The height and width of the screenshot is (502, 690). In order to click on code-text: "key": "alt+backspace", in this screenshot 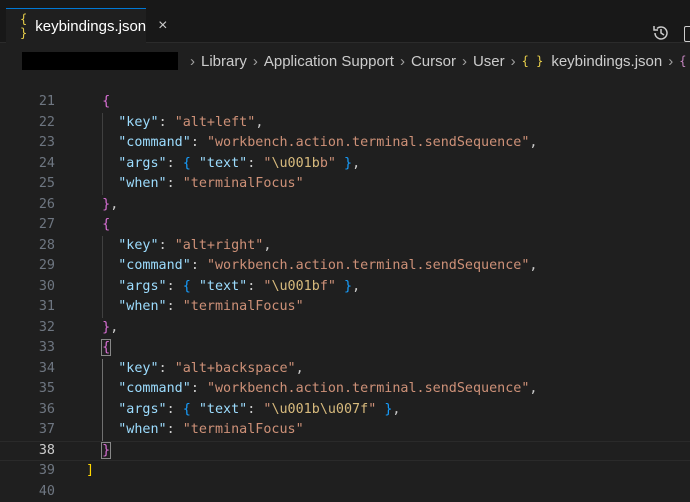, I will do `click(195, 369)`.